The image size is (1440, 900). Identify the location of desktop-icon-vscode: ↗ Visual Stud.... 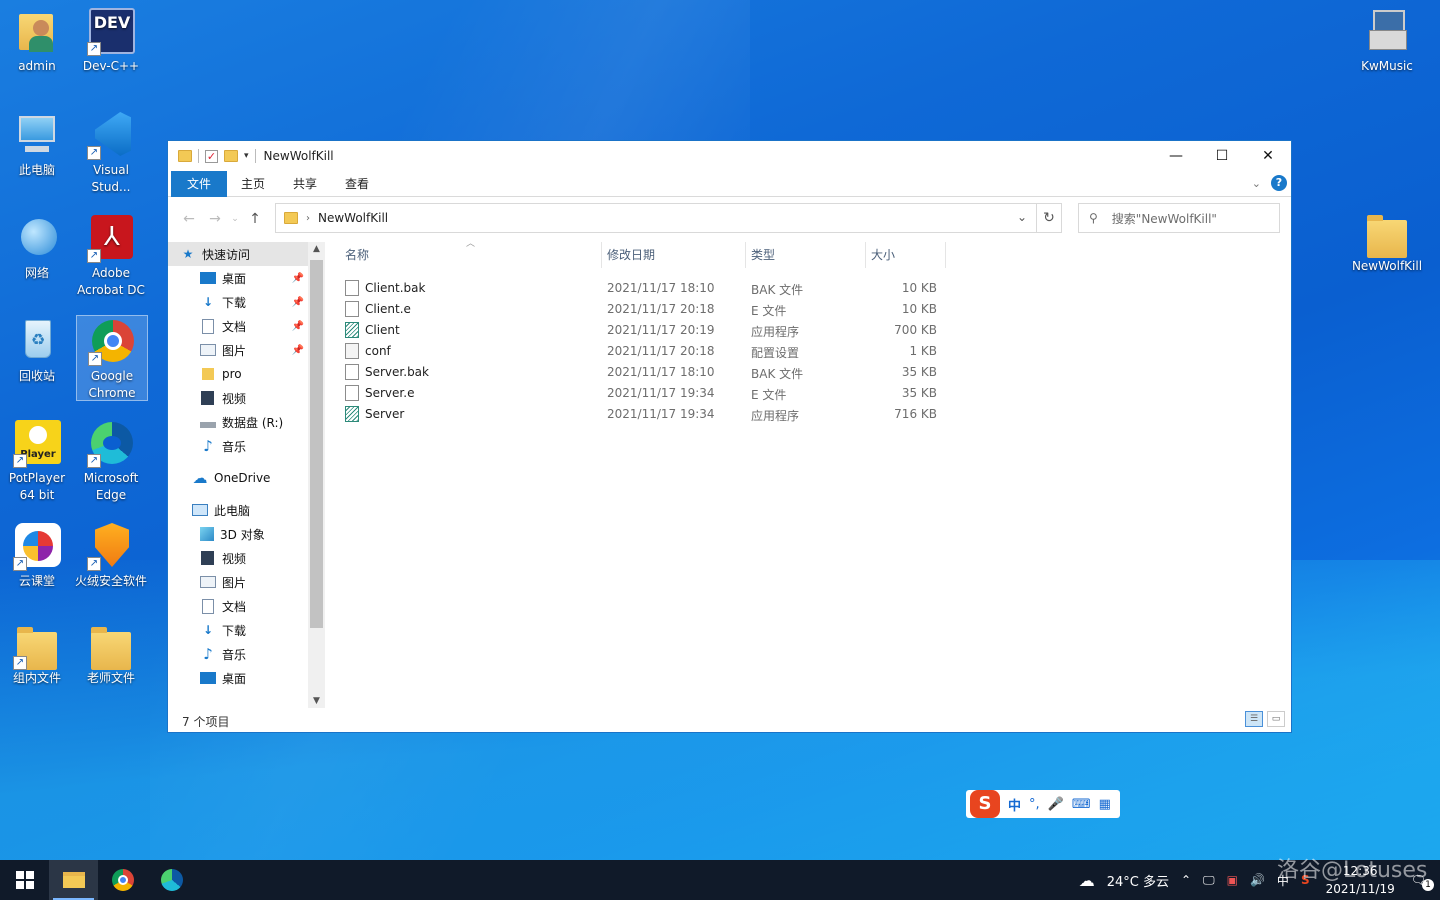
(111, 154).